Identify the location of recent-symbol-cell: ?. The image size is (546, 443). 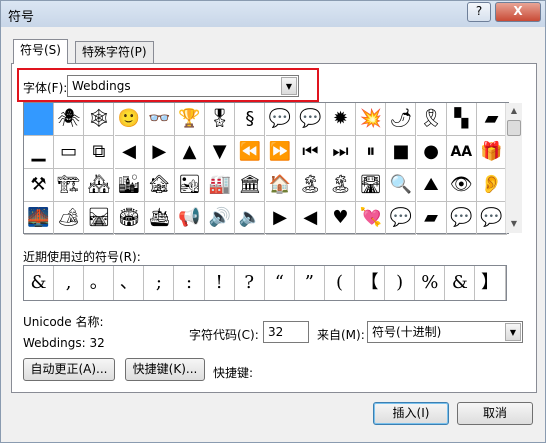
(250, 283).